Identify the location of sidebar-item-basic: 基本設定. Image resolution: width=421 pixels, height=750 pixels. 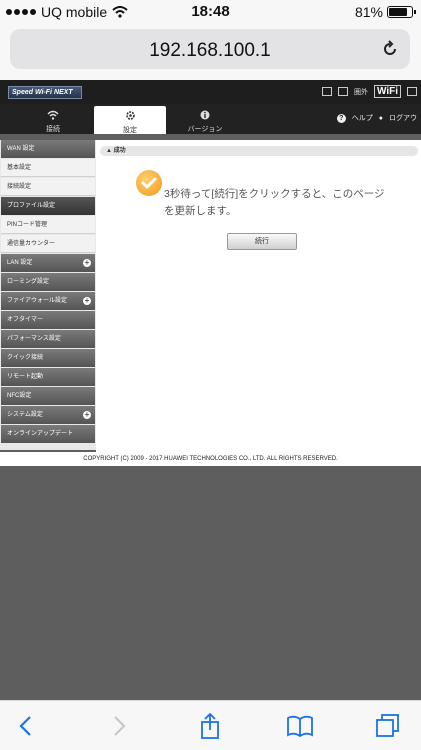
(48, 168).